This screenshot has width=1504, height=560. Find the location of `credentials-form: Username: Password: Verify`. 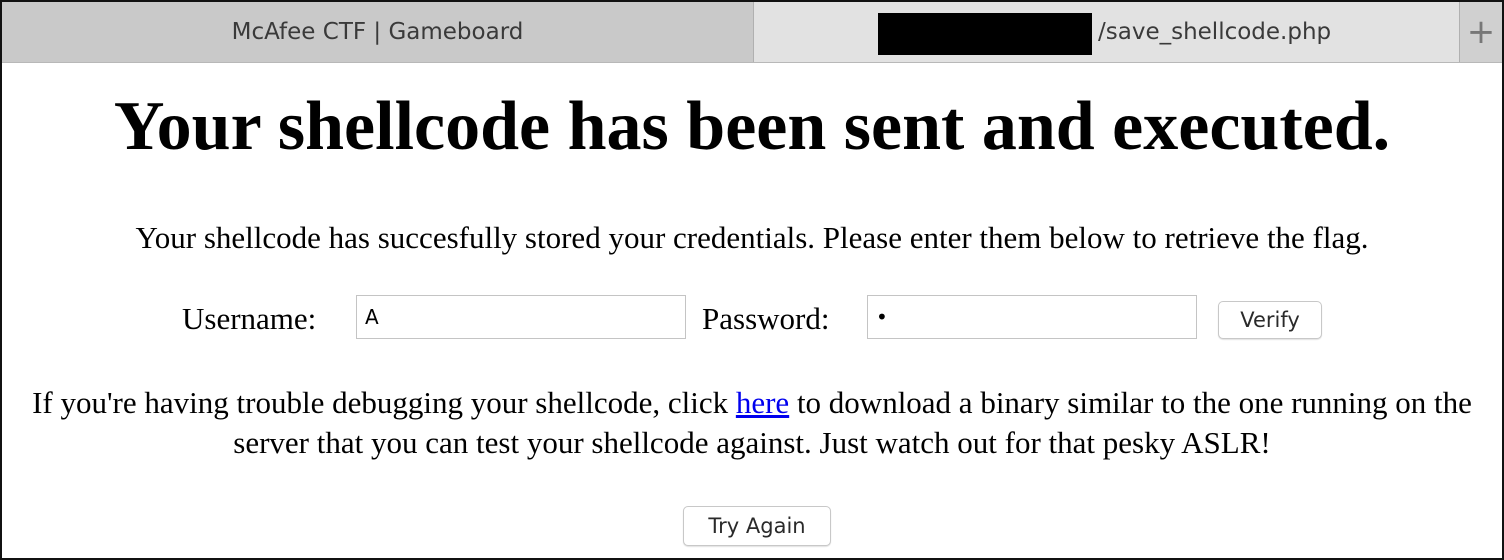

credentials-form: Username: Password: Verify is located at coordinates (752, 319).